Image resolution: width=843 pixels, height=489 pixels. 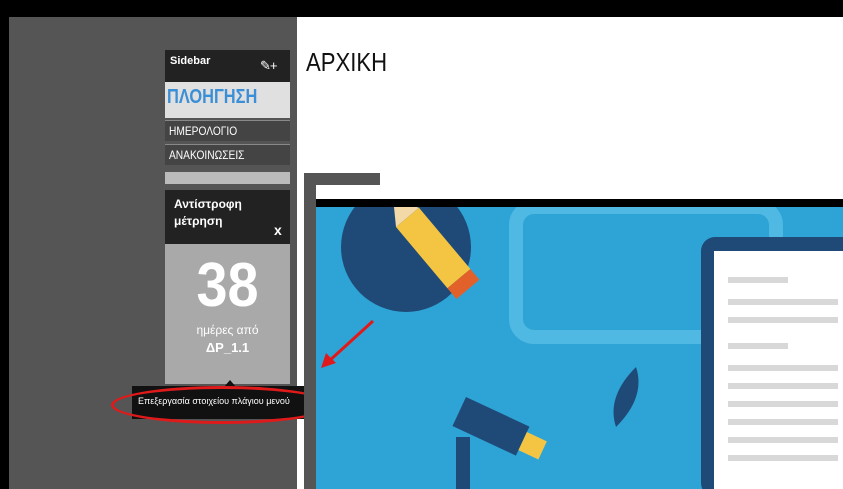 I want to click on sidebar-item-label: ΗΜΕΡΟΛΟΓΙΟ, so click(x=203, y=131).